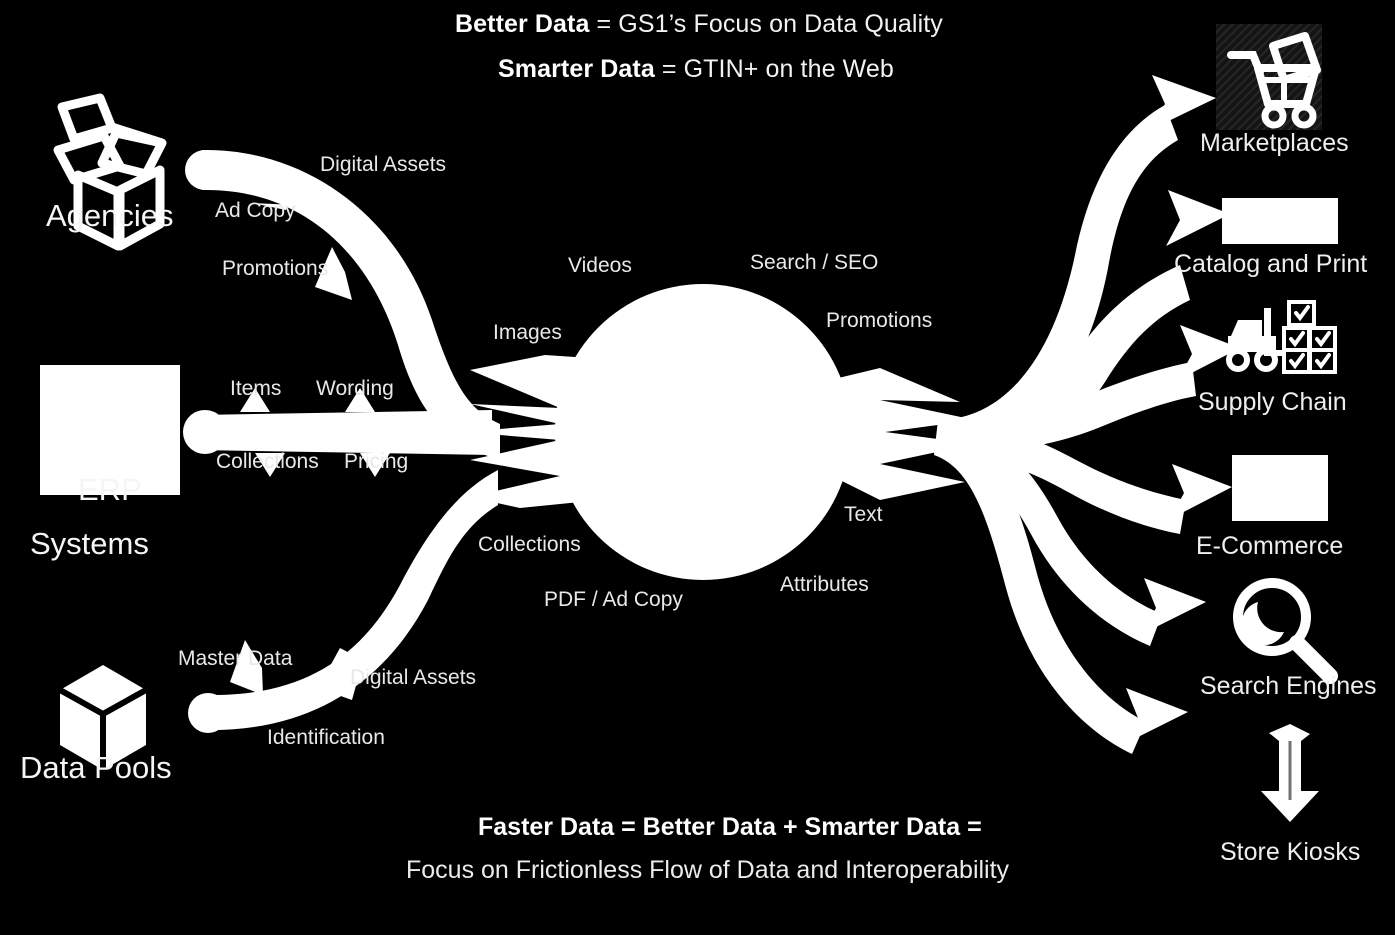  I want to click on headline-line-2: Smarter Data = GTIN+ on the Web, so click(696, 69).